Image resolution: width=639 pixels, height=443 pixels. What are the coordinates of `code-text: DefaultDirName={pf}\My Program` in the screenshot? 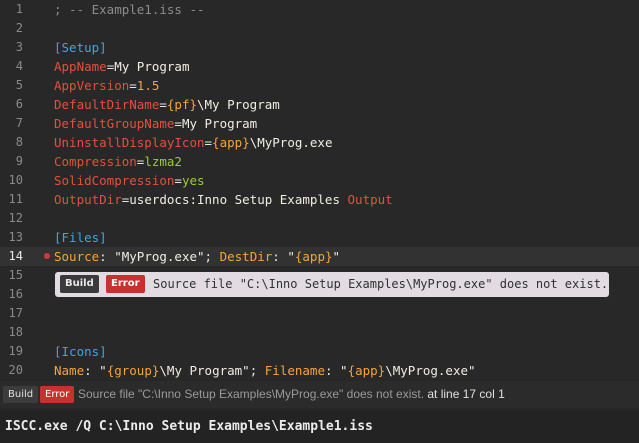 It's located at (167, 104).